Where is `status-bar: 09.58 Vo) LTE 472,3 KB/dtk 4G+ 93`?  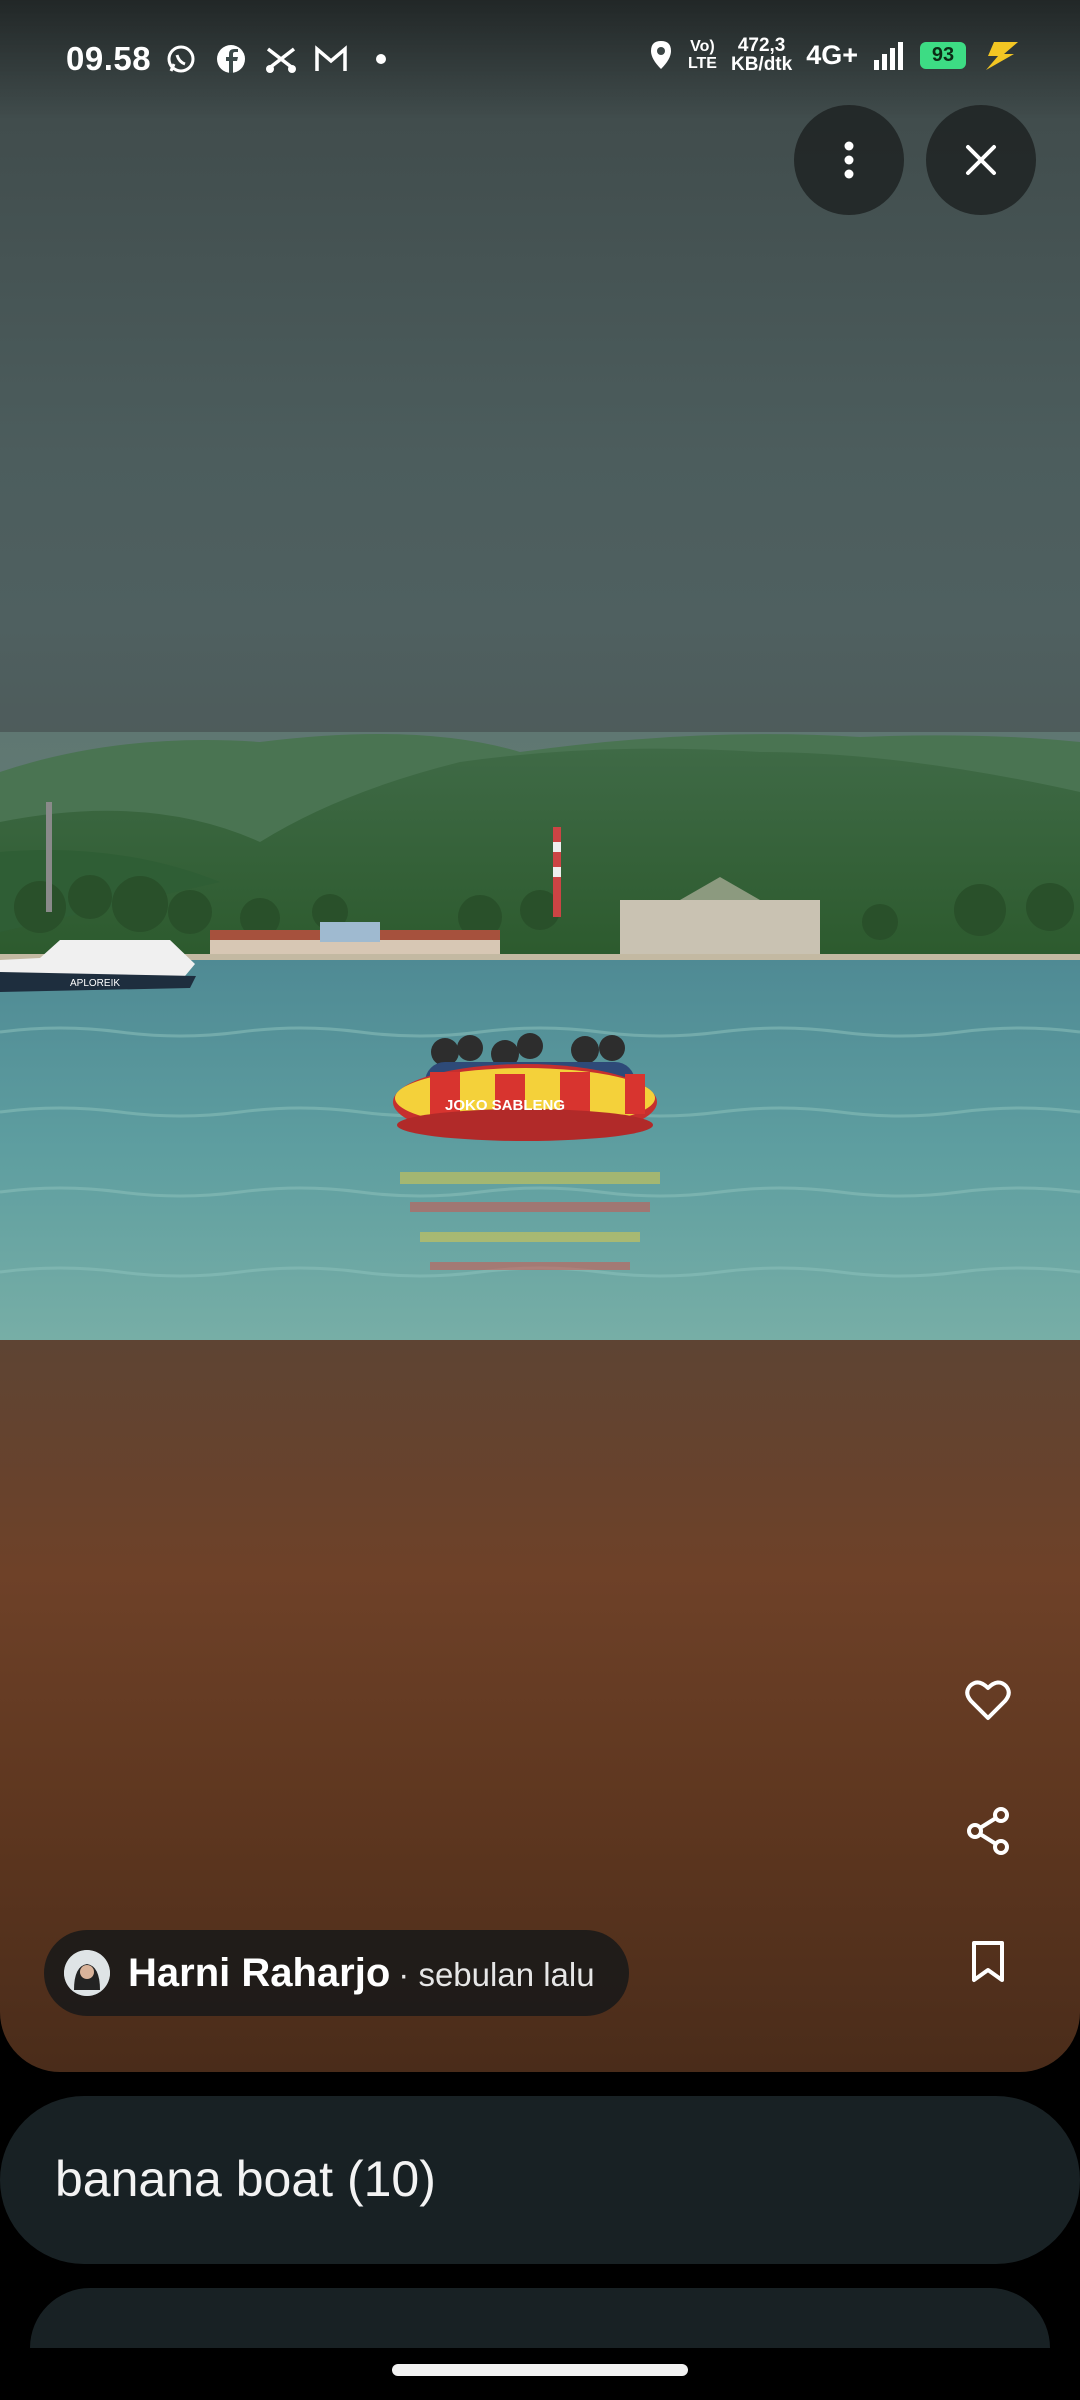 status-bar: 09.58 Vo) LTE 472,3 KB/dtk 4G+ 93 is located at coordinates (540, 60).